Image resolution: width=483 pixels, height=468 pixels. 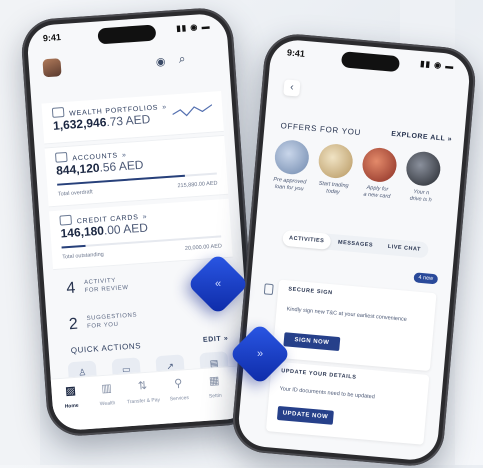 What do you see at coordinates (310, 291) in the screenshot?
I see `message-title: SECURE SIGN` at bounding box center [310, 291].